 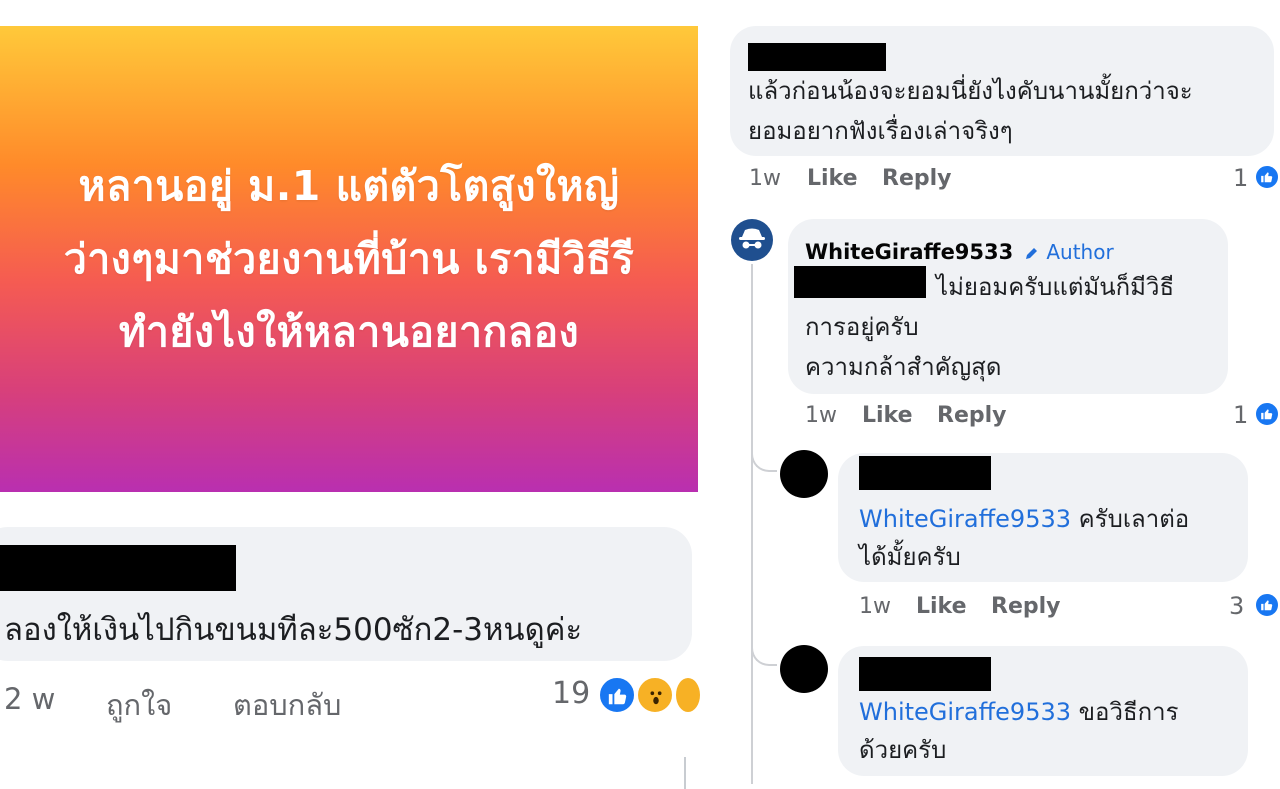 What do you see at coordinates (880, 131) in the screenshot?
I see `comment-text-line: ยอมอยากฟังเรื่องเล่าจริงๆ` at bounding box center [880, 131].